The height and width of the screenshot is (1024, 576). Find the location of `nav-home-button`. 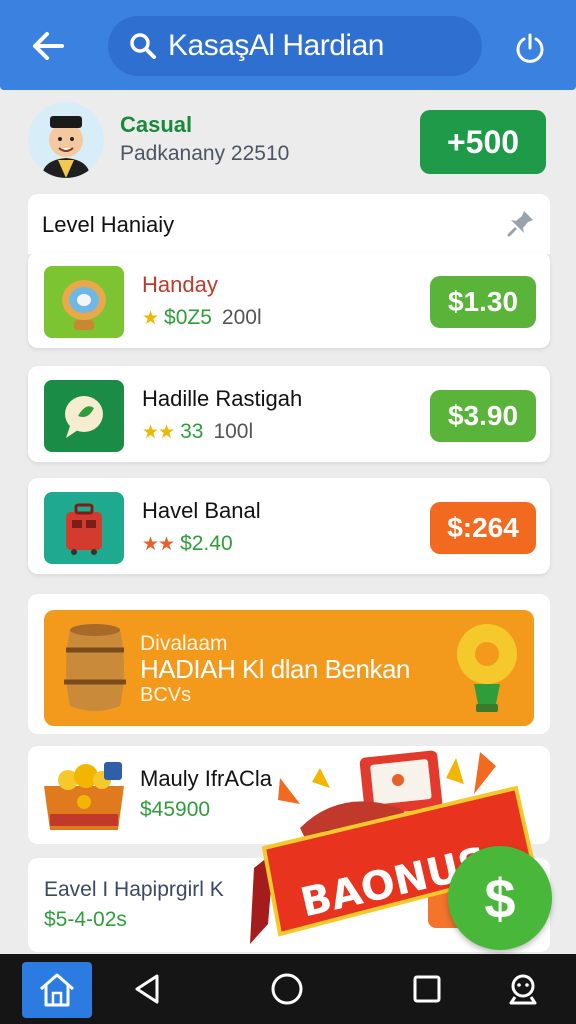

nav-home-button is located at coordinates (57, 990).